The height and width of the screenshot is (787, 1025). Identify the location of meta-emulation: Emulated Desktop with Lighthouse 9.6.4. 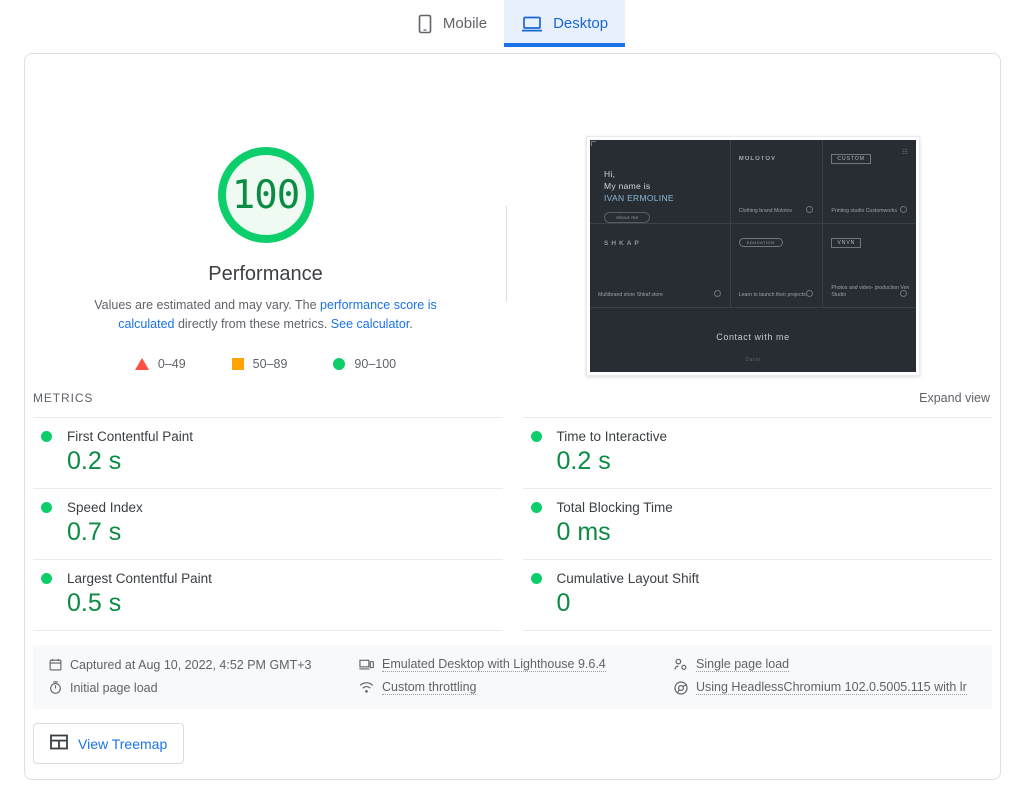
(516, 664).